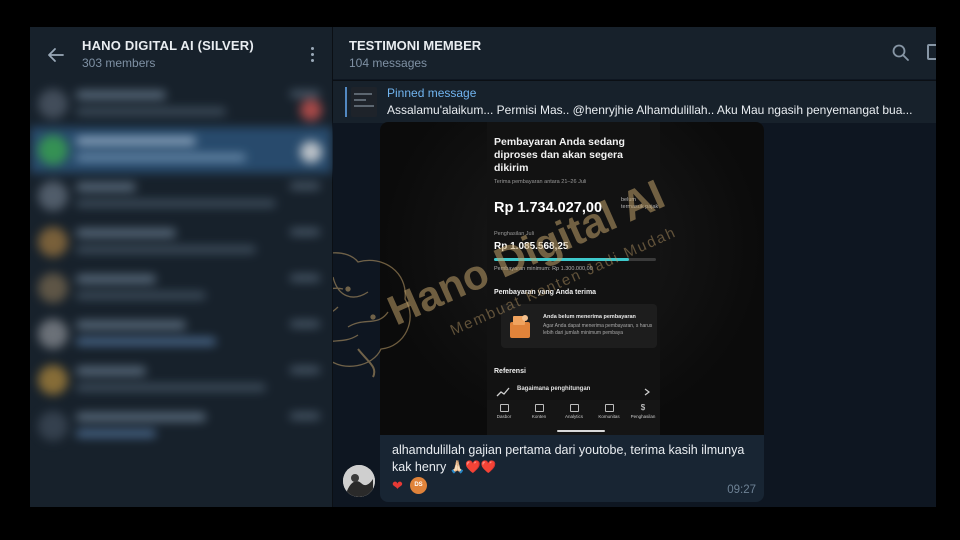 The height and width of the screenshot is (540, 960). Describe the element at coordinates (643, 407) in the screenshot. I see `dollar-icon: $` at that location.